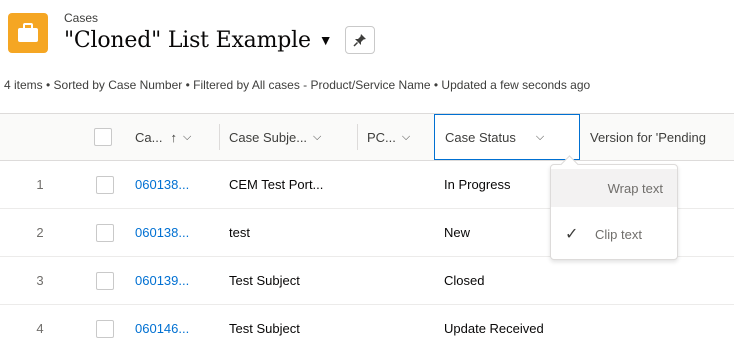 Image resolution: width=734 pixels, height=352 pixels. What do you see at coordinates (187, 40) in the screenshot?
I see `list-view-title: "Cloned" List Example` at bounding box center [187, 40].